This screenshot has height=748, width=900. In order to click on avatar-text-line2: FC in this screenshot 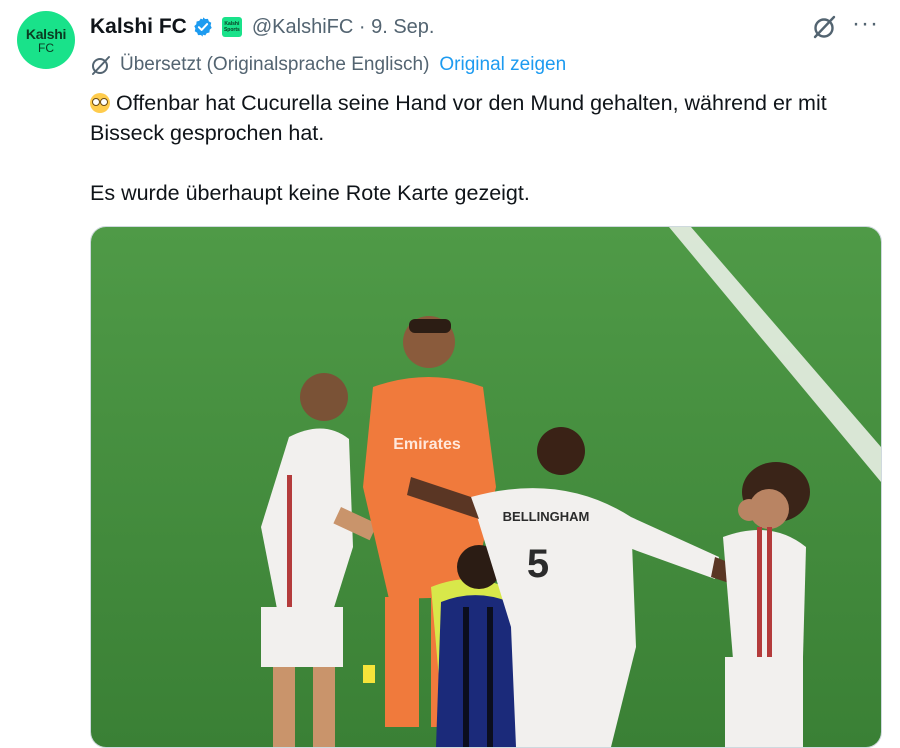, I will do `click(46, 47)`.